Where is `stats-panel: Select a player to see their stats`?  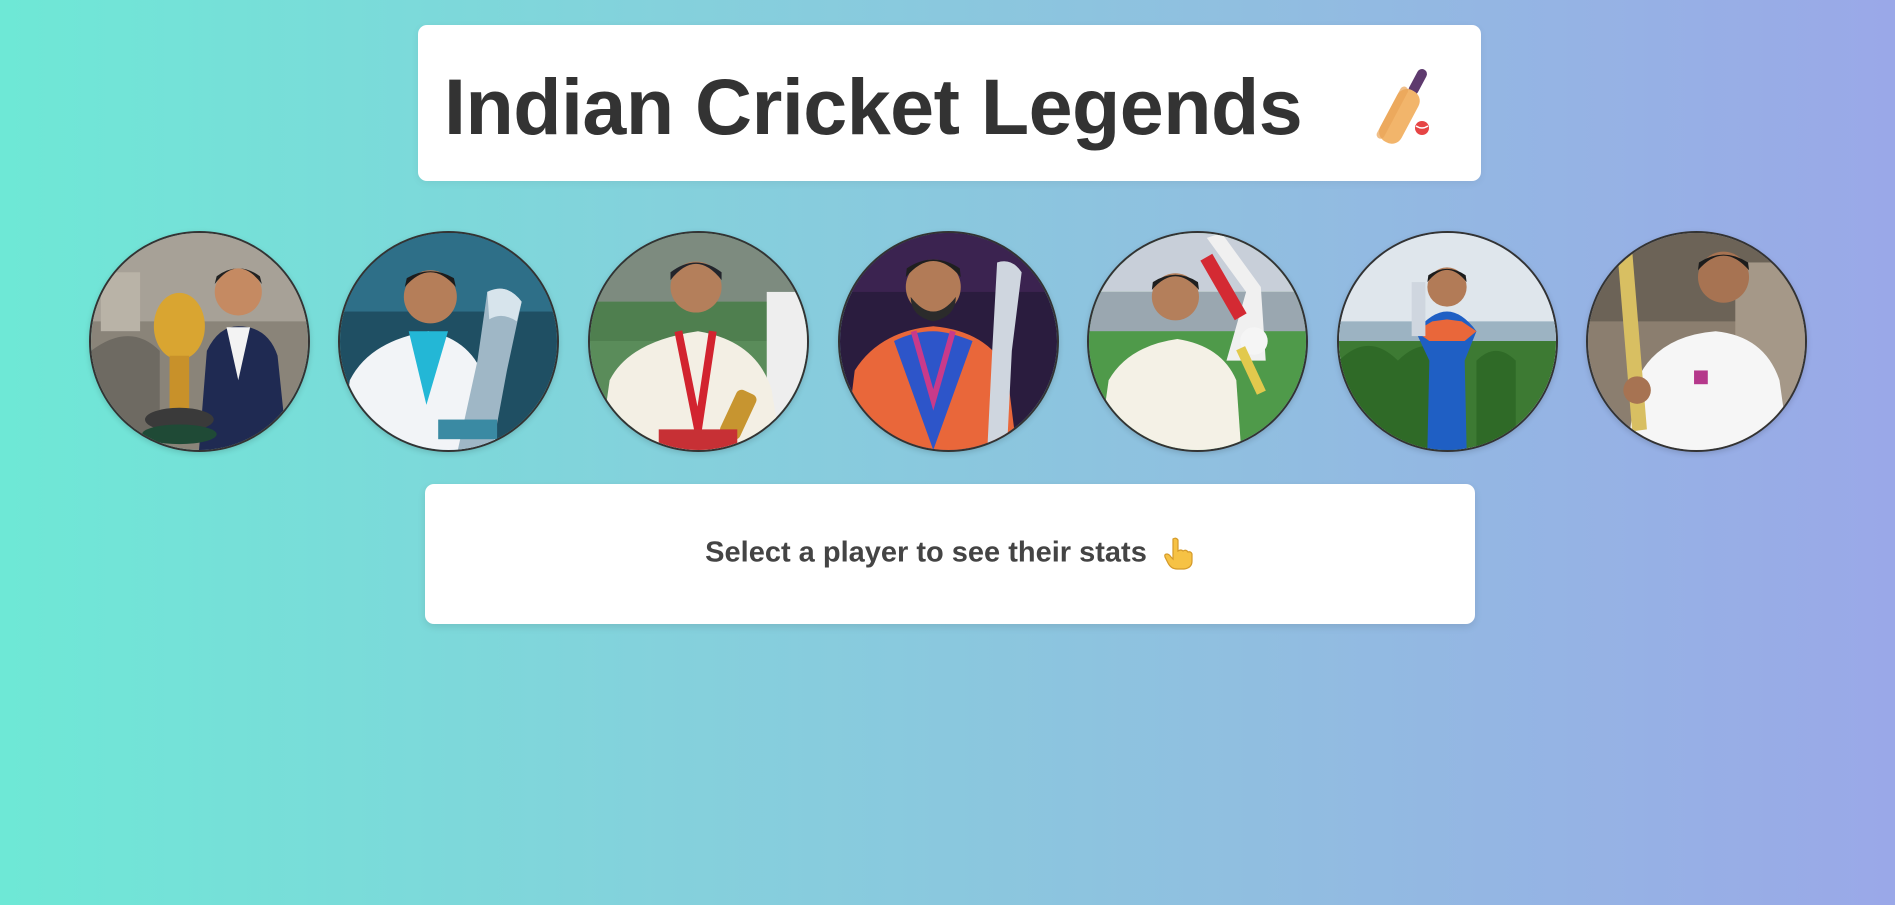 stats-panel: Select a player to see their stats is located at coordinates (950, 554).